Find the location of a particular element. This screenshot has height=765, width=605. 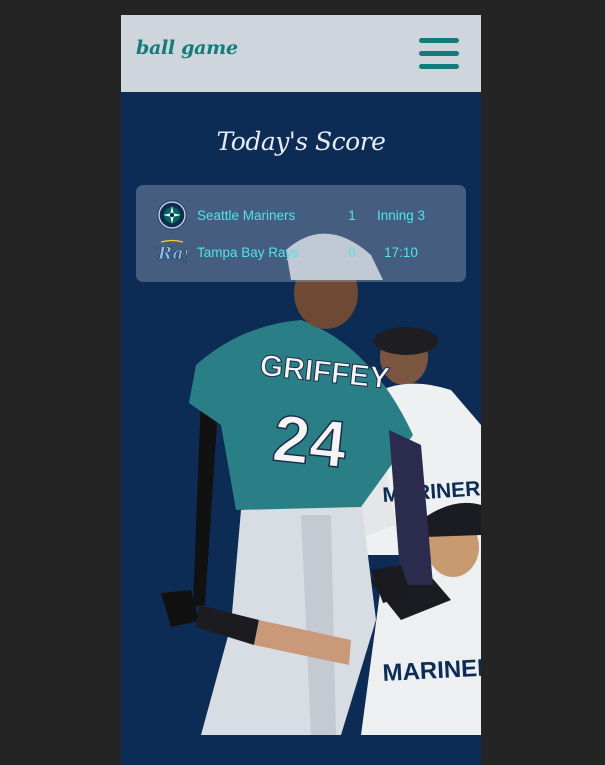

mariners-logo-icon is located at coordinates (172, 215).